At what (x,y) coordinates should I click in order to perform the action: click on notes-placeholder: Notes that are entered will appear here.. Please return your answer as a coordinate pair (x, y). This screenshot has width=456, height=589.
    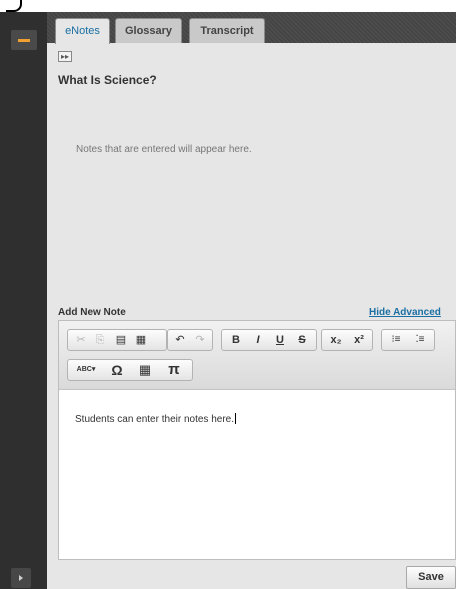
    Looking at the image, I should click on (164, 149).